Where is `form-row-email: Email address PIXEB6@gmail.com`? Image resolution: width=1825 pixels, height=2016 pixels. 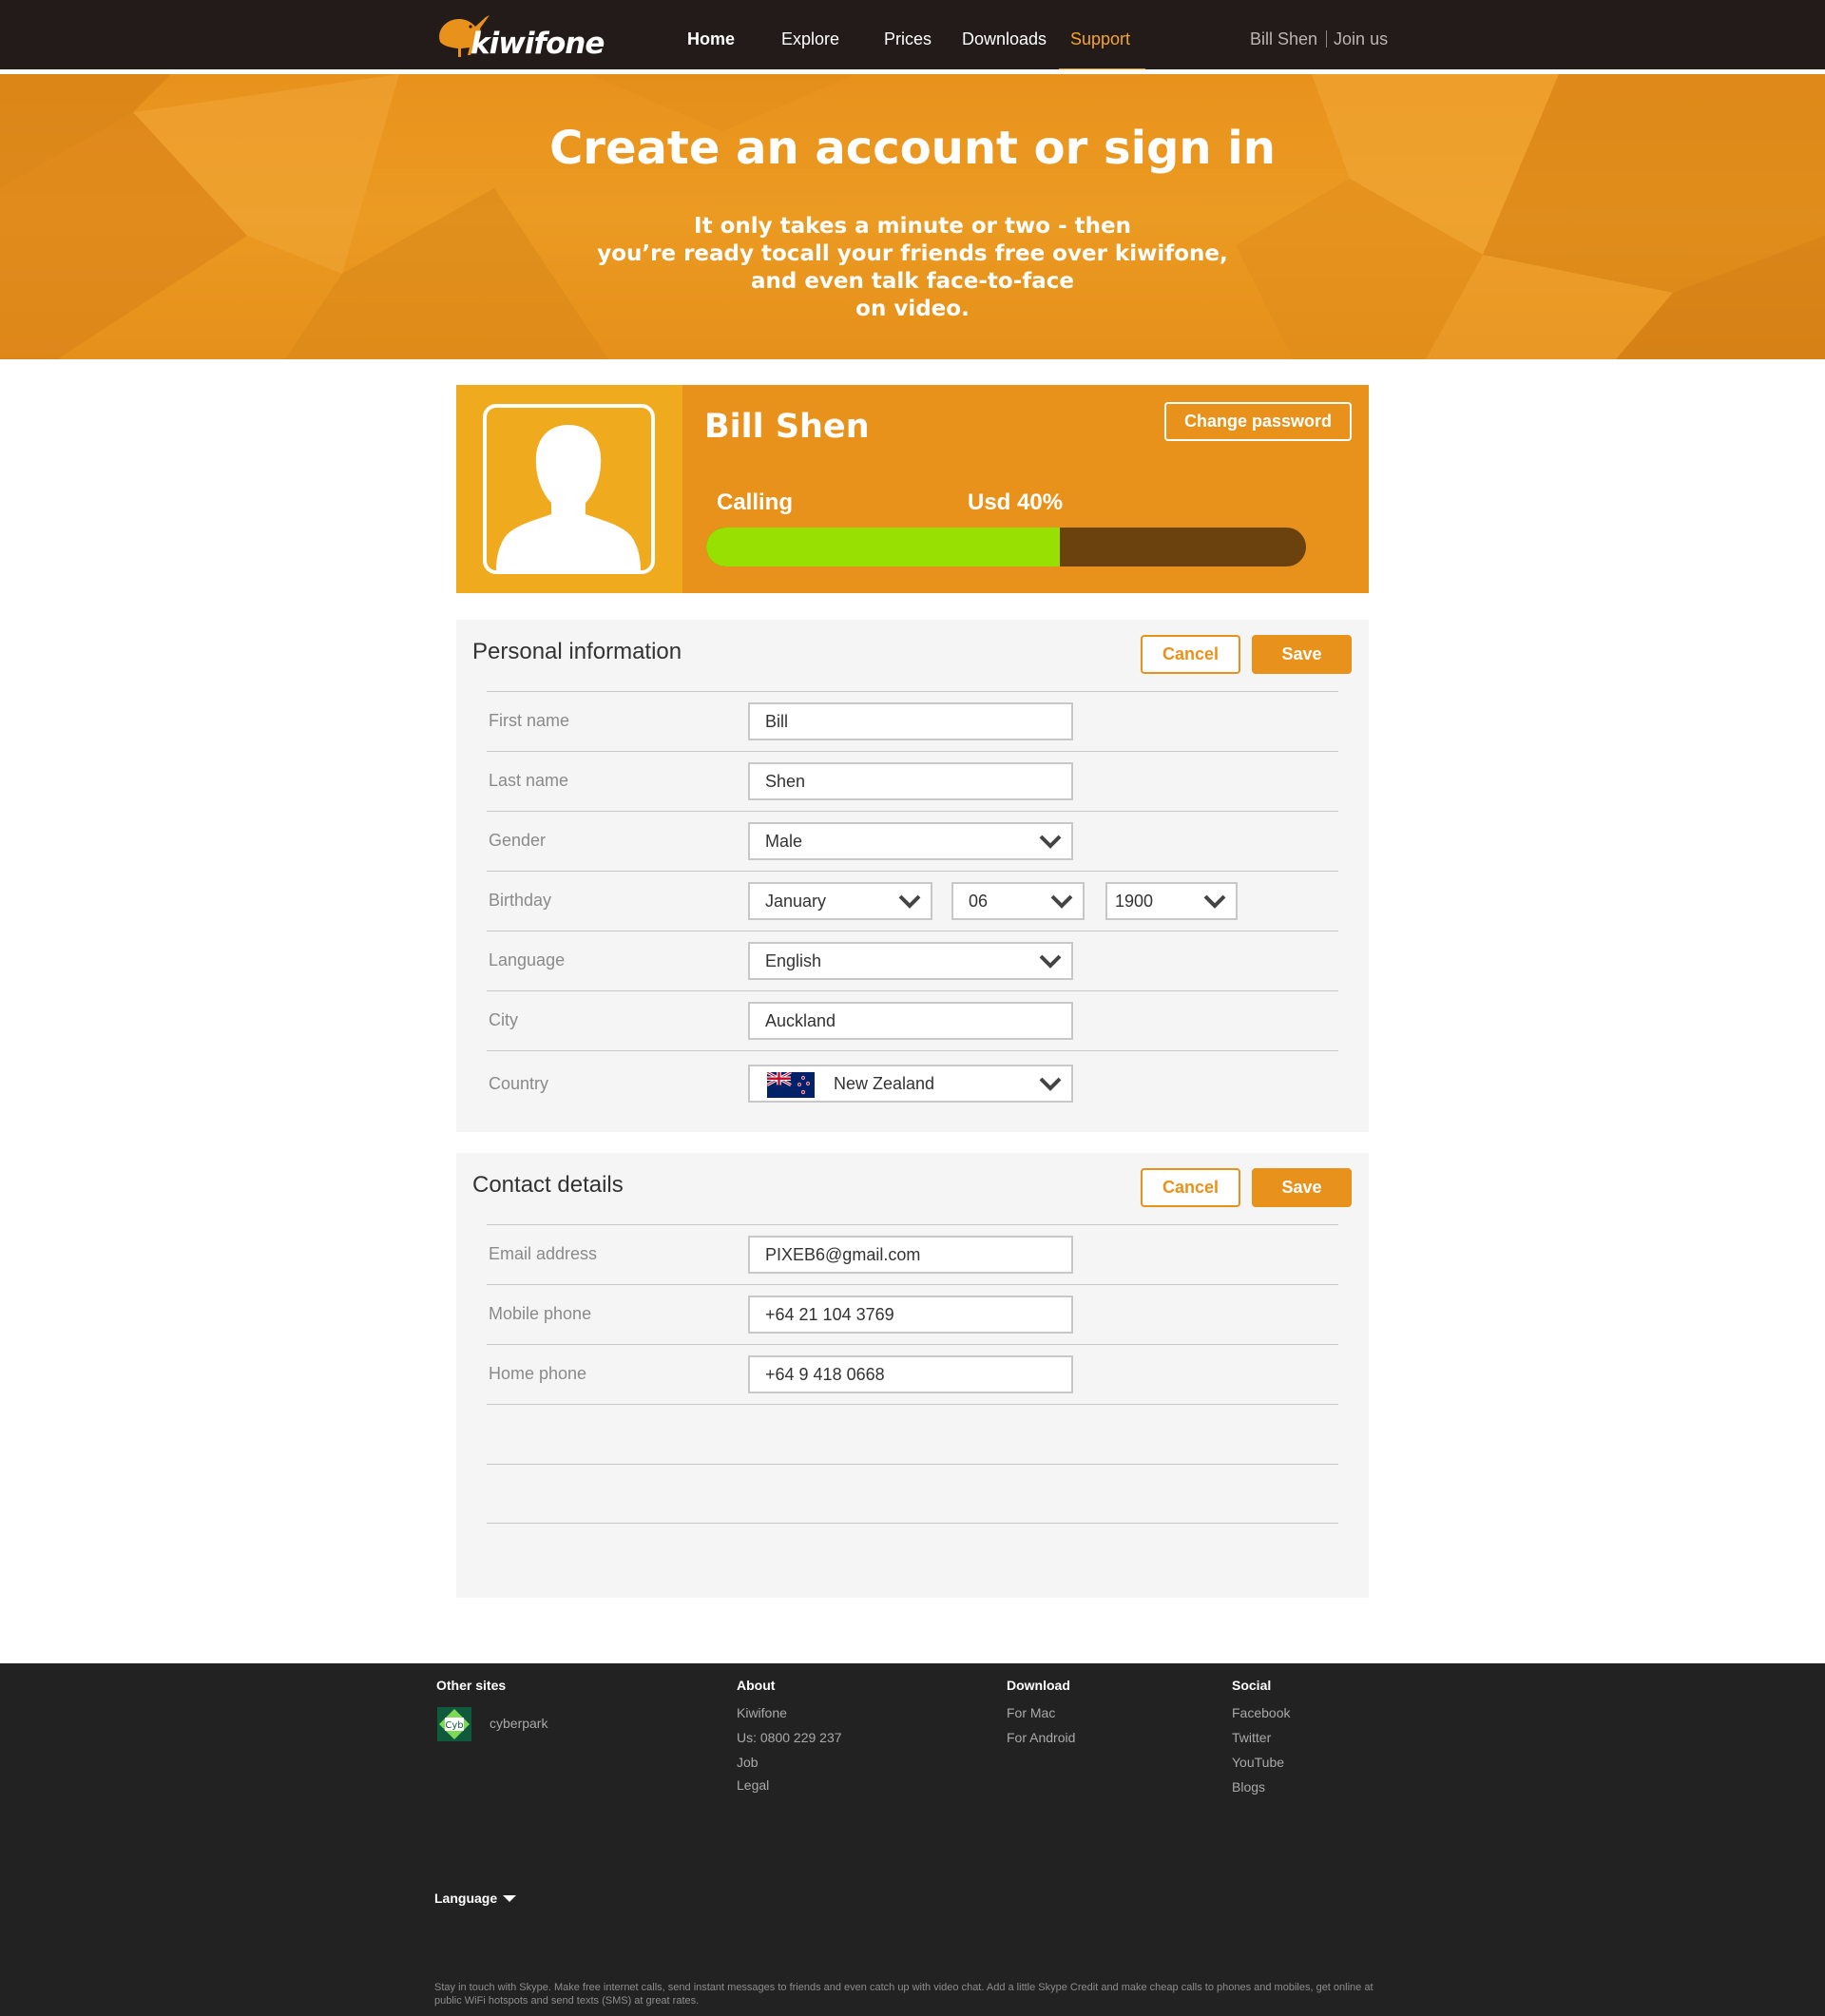 form-row-email: Email address PIXEB6@gmail.com is located at coordinates (912, 1254).